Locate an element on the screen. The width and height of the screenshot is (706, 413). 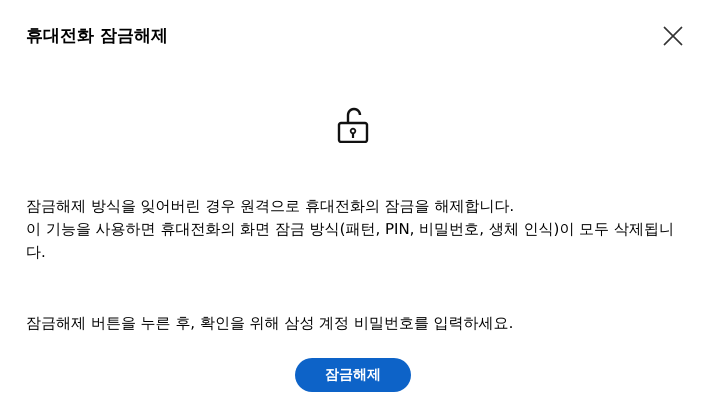
close-button is located at coordinates (673, 35).